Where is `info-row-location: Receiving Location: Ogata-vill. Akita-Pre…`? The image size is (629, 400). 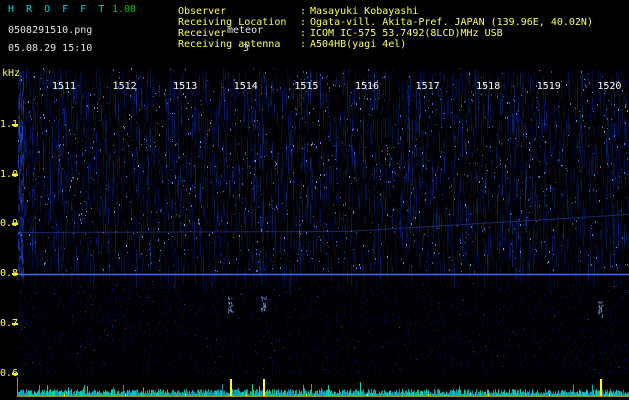
info-row-location: Receiving Location: Ogata-vill. Akita-Pre… is located at coordinates (385, 23).